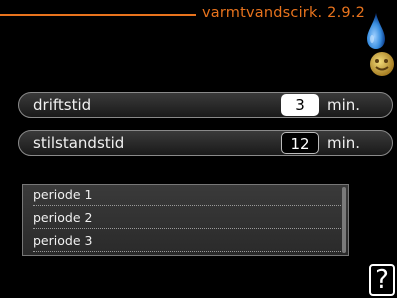 The image size is (397, 298). What do you see at coordinates (376, 31) in the screenshot?
I see `water-drop-icon` at bounding box center [376, 31].